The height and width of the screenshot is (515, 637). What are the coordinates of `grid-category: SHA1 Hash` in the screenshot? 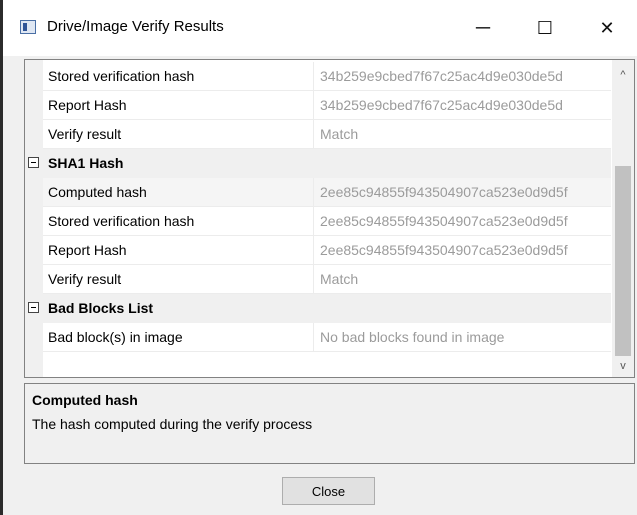 It's located at (318, 163).